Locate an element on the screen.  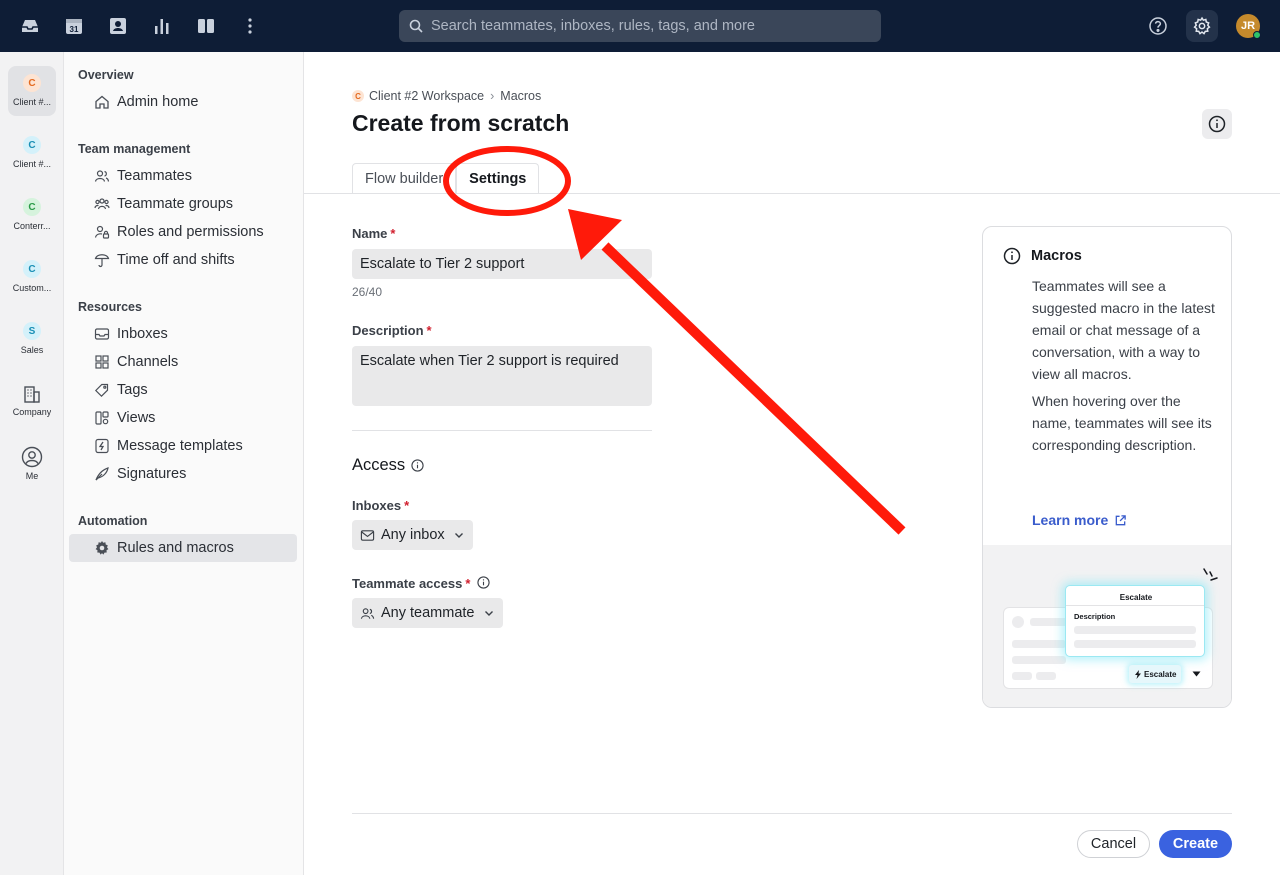
breadcrumb-workspace: Client #2 Workspace is located at coordinates (426, 96).